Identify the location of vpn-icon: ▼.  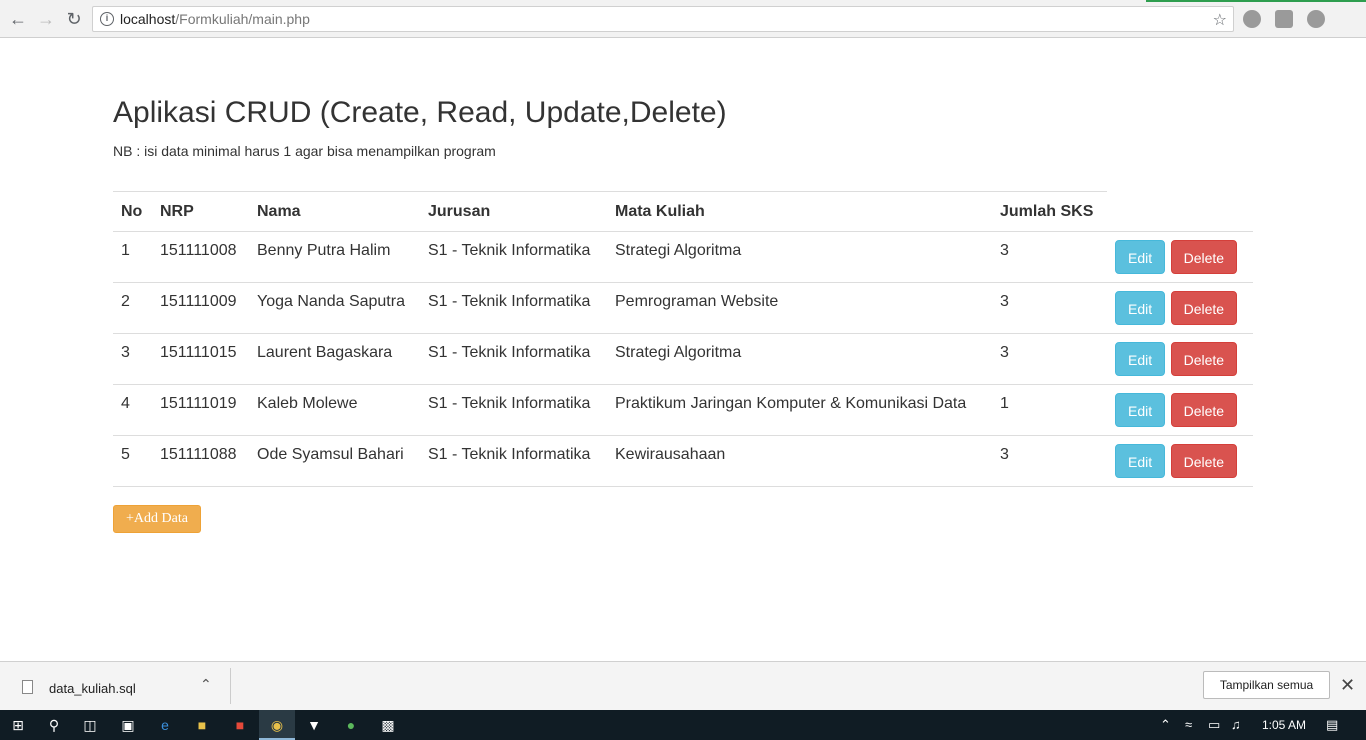
(314, 725).